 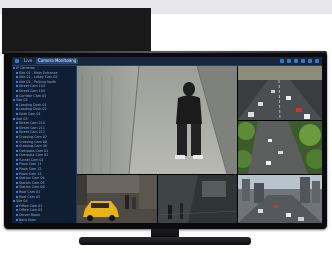 What do you see at coordinates (32, 86) in the screenshot?
I see `sidebar-tree-item-label: Street Cam 104` at bounding box center [32, 86].